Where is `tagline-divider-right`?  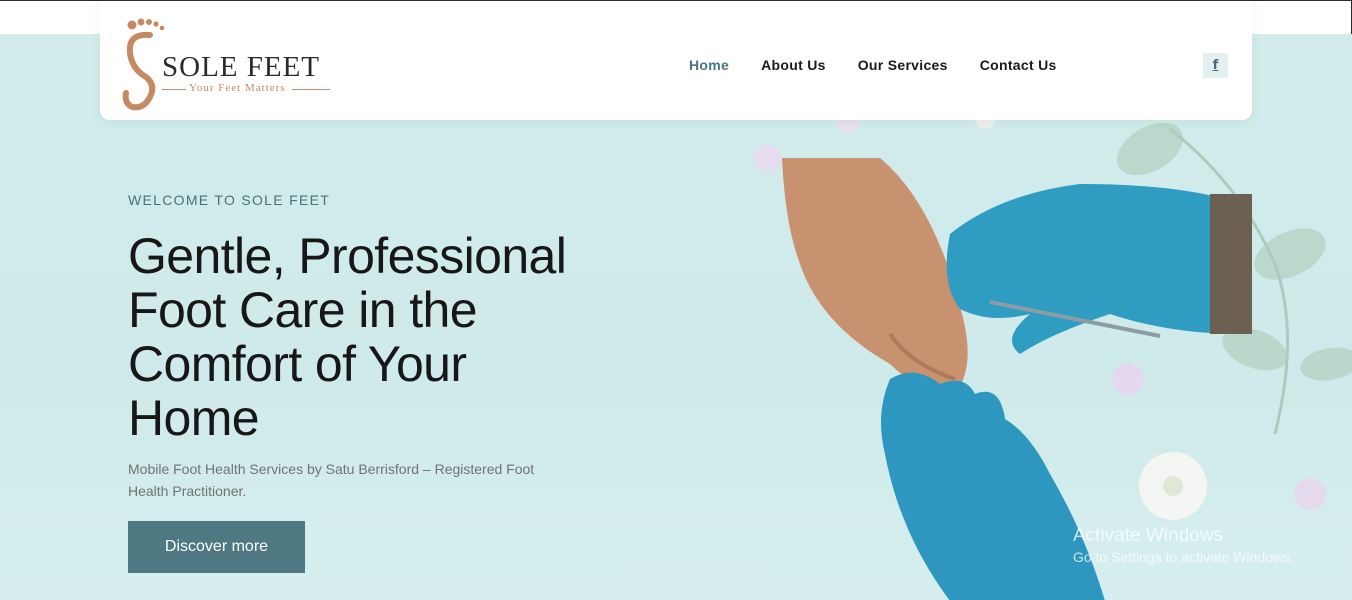
tagline-divider-right is located at coordinates (311, 89).